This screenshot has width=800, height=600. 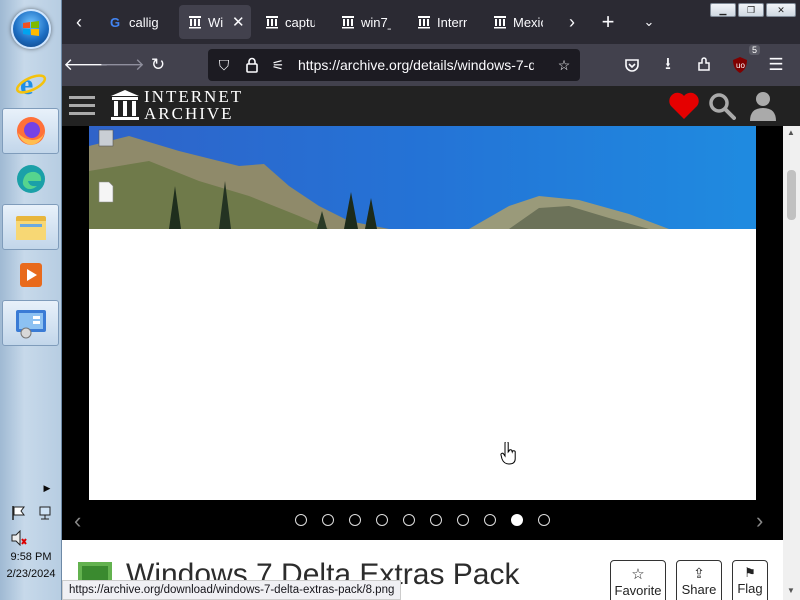 I want to click on new-tab-icon: +, so click(x=608, y=22).